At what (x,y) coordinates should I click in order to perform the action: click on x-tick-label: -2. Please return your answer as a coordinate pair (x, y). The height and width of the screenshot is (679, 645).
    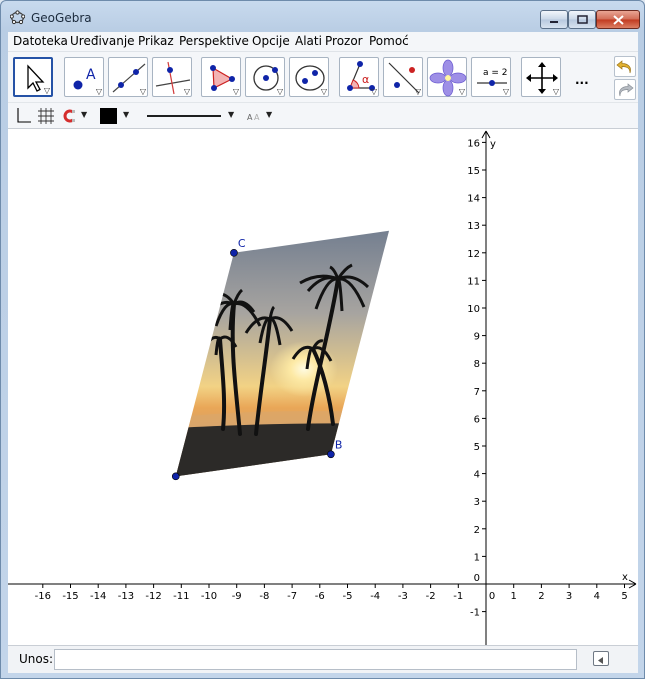
    Looking at the image, I should click on (431, 596).